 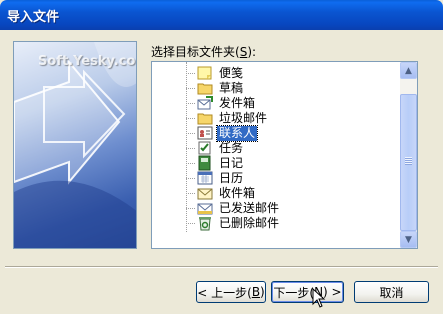 I want to click on note-icon, so click(x=205, y=73).